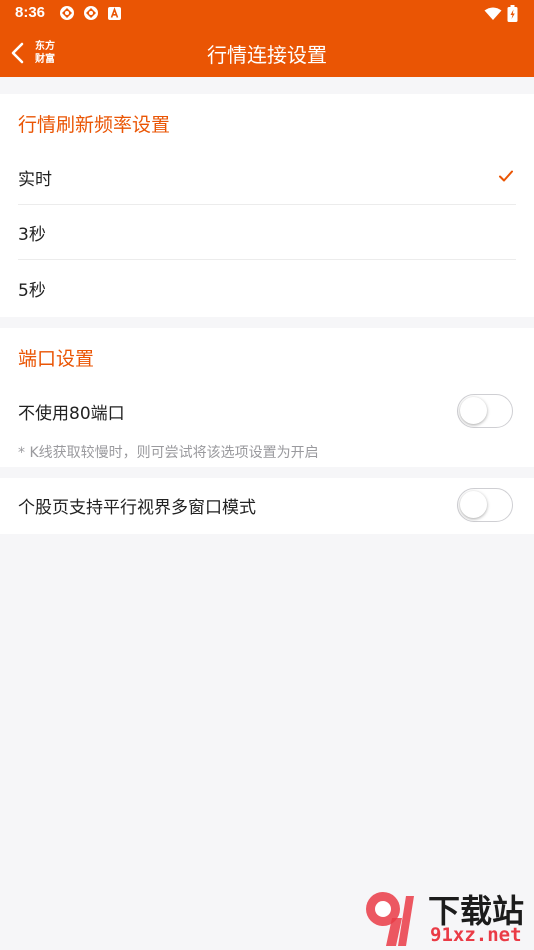 This screenshot has width=534, height=950. What do you see at coordinates (35, 180) in the screenshot?
I see `option-label: 实时` at bounding box center [35, 180].